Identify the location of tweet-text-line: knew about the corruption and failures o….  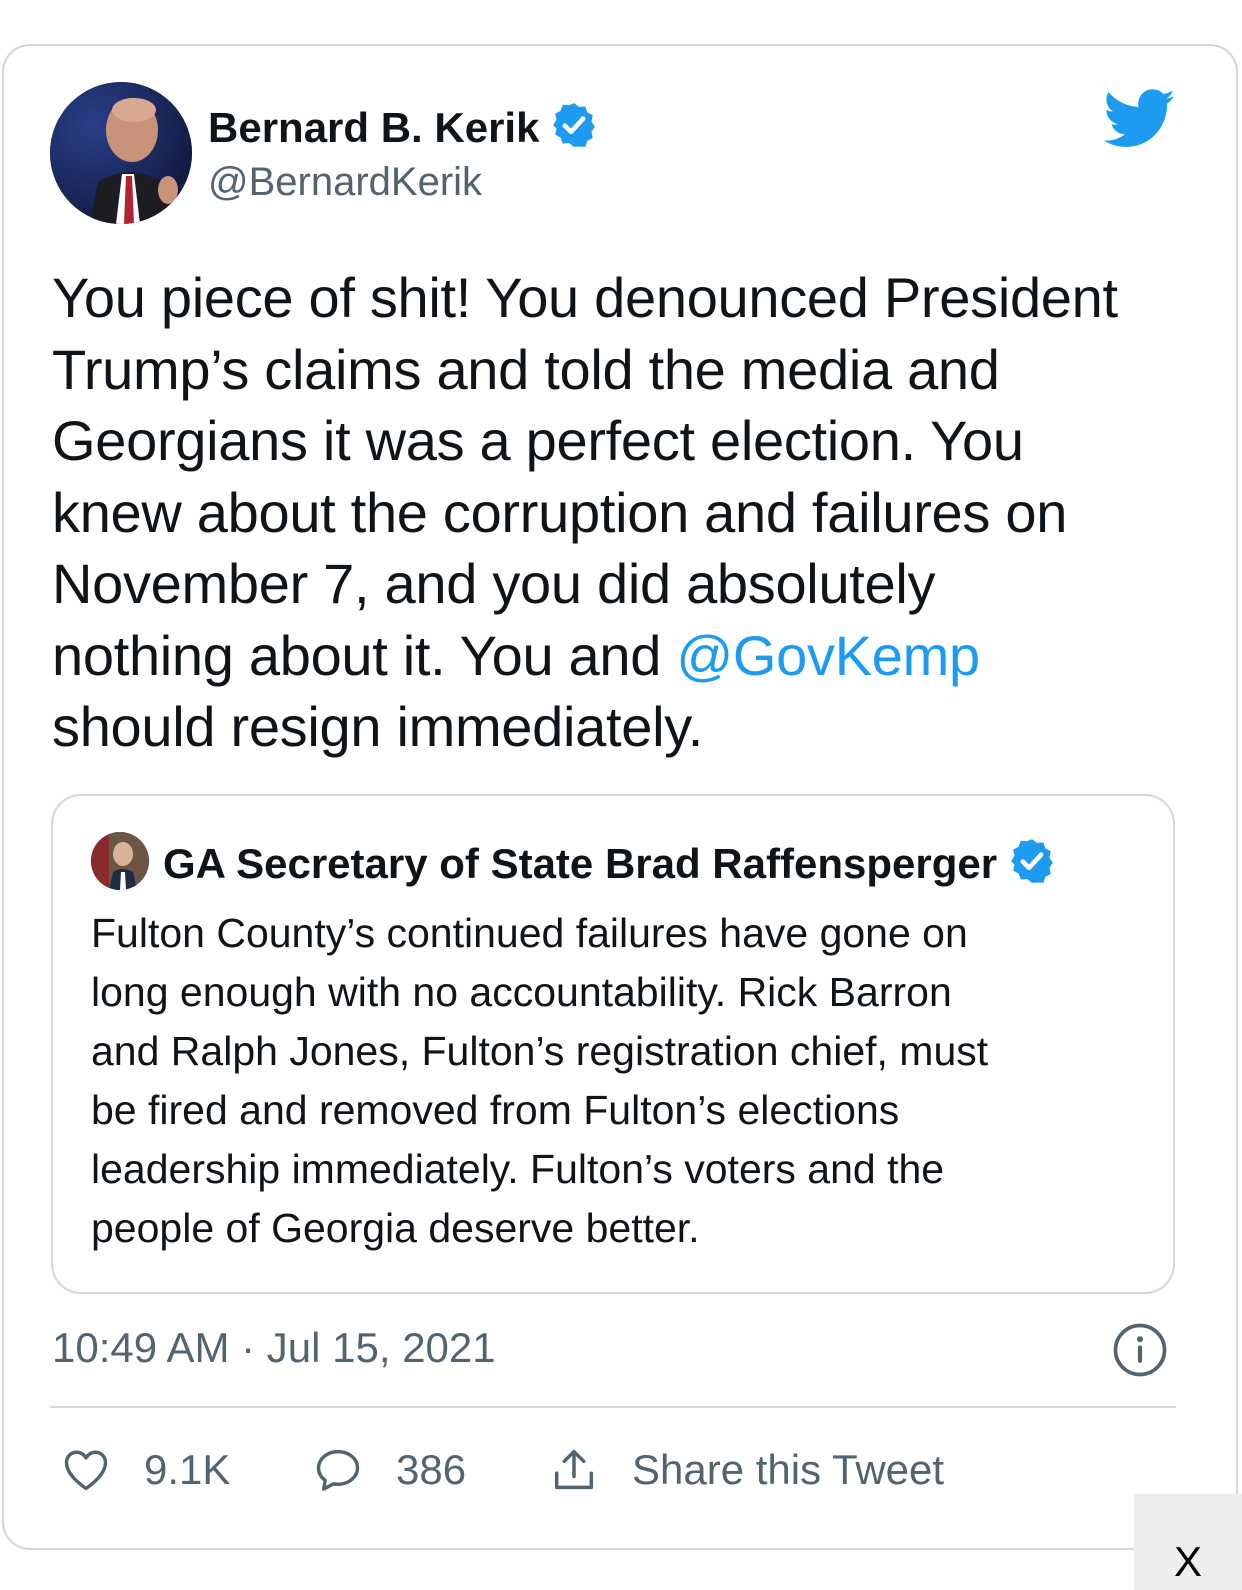
(560, 512).